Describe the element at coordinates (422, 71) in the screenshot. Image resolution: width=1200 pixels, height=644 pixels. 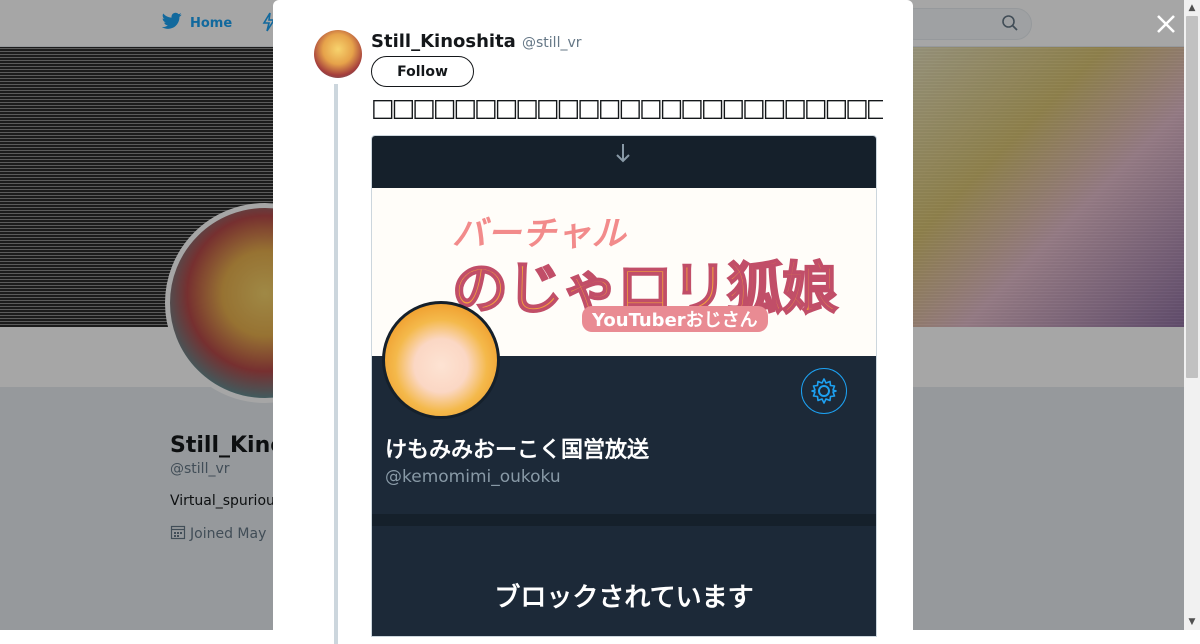
I see `follow-button: Follow` at that location.